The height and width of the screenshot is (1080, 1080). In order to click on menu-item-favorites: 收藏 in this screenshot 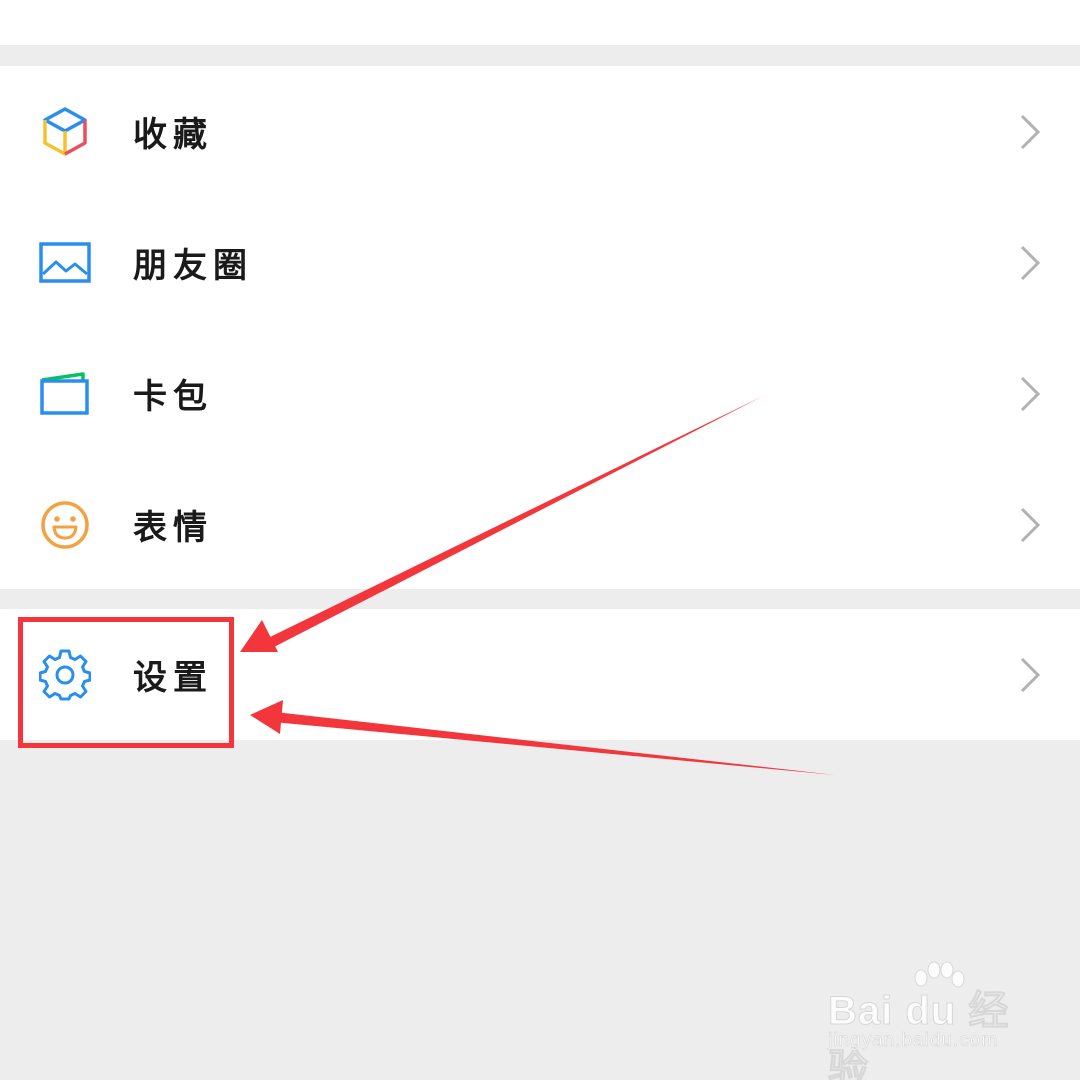, I will do `click(540, 131)`.